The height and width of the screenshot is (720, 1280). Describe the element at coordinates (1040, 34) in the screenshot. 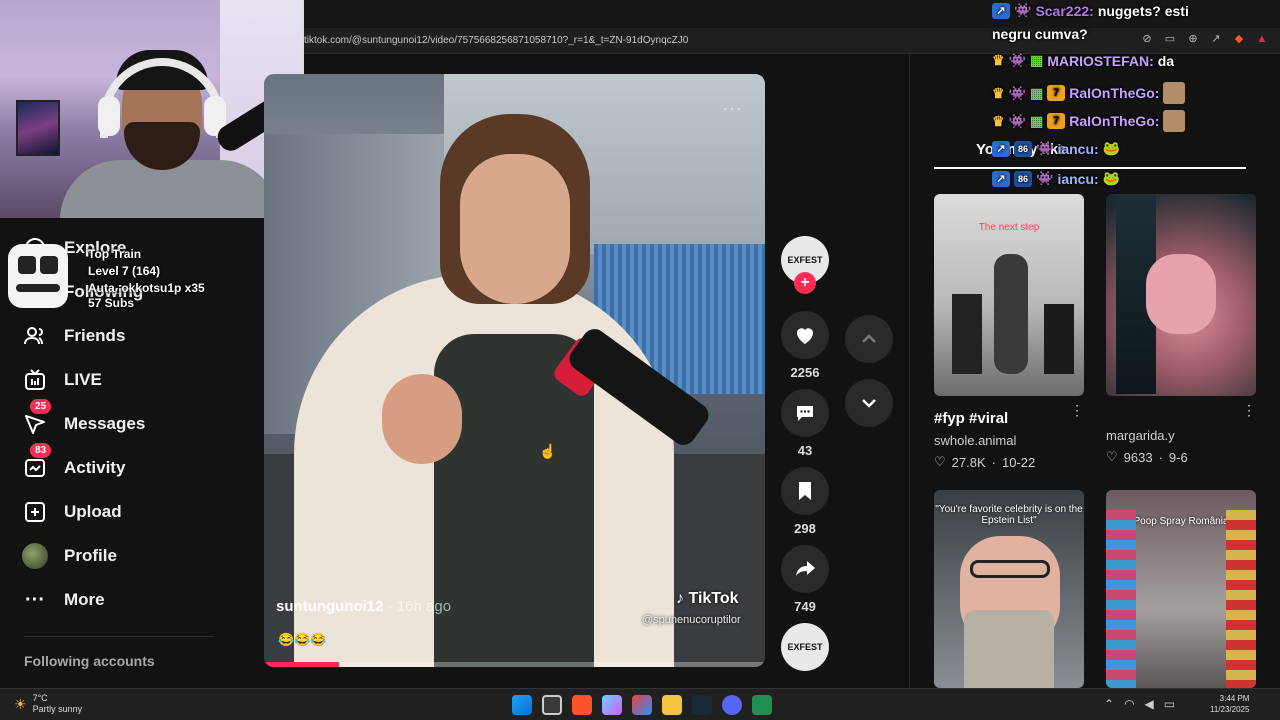

I see `chat-text: negru cumva?` at that location.